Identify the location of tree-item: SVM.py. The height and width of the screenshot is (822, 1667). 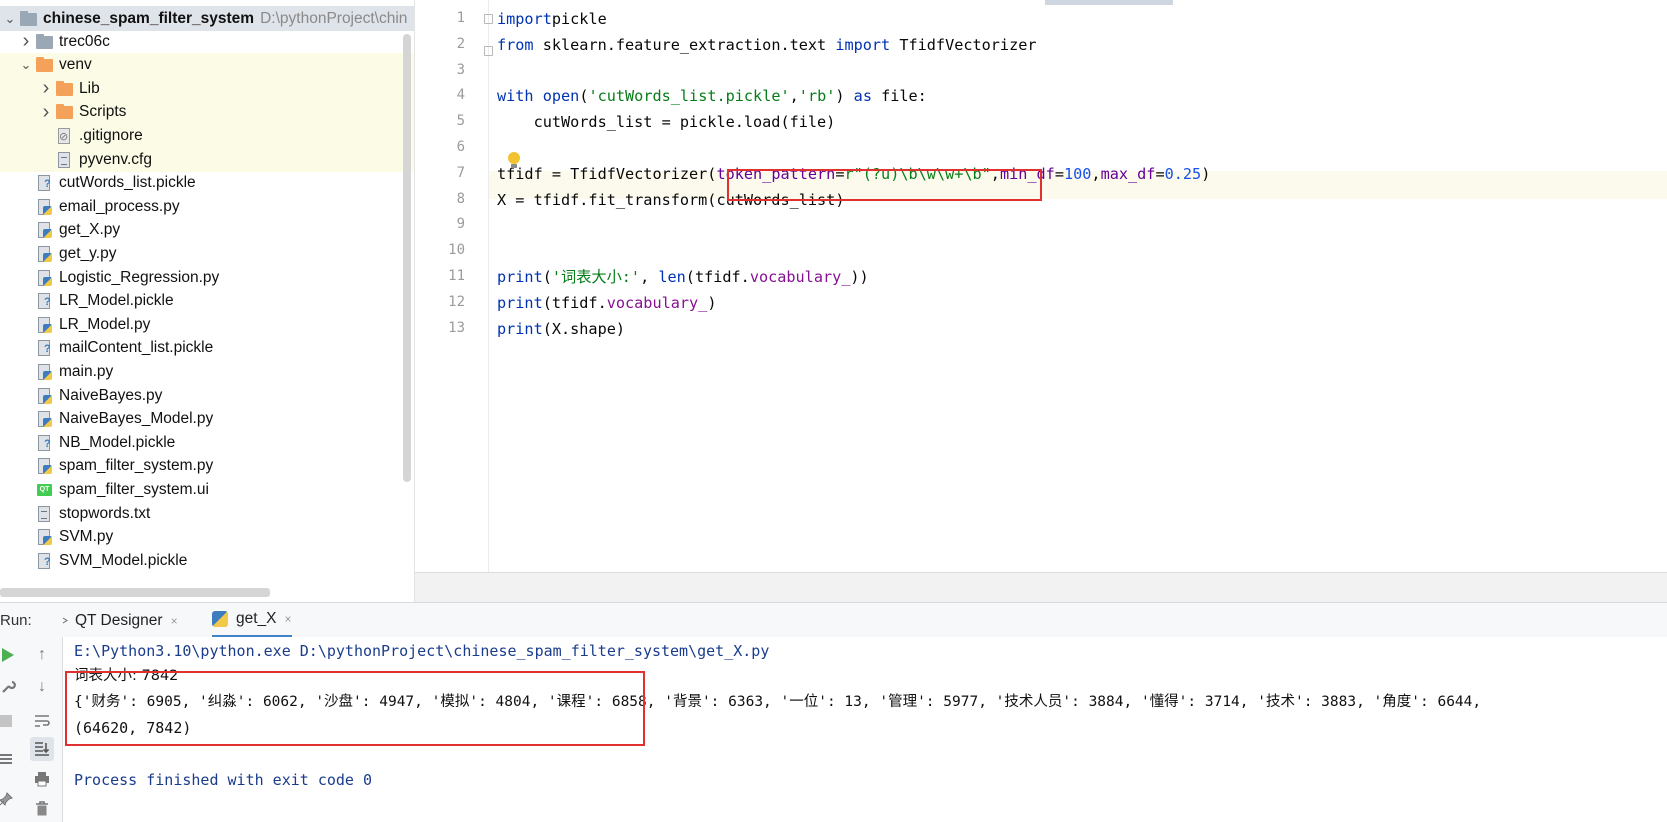
(207, 537).